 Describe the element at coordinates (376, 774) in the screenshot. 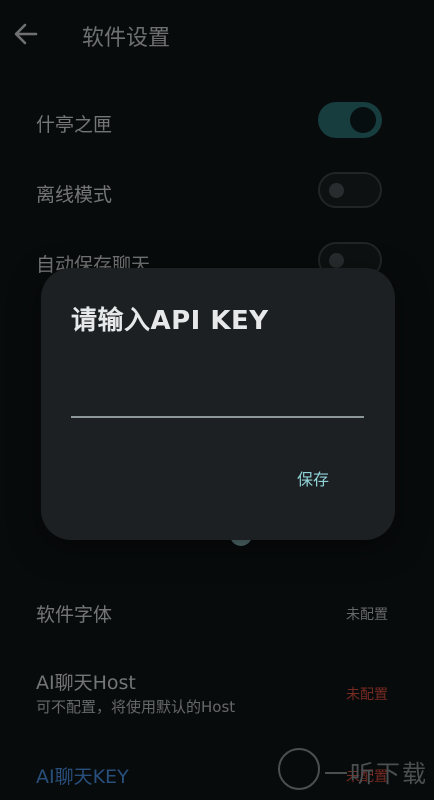

I see `watermark-text: 一听下载` at that location.